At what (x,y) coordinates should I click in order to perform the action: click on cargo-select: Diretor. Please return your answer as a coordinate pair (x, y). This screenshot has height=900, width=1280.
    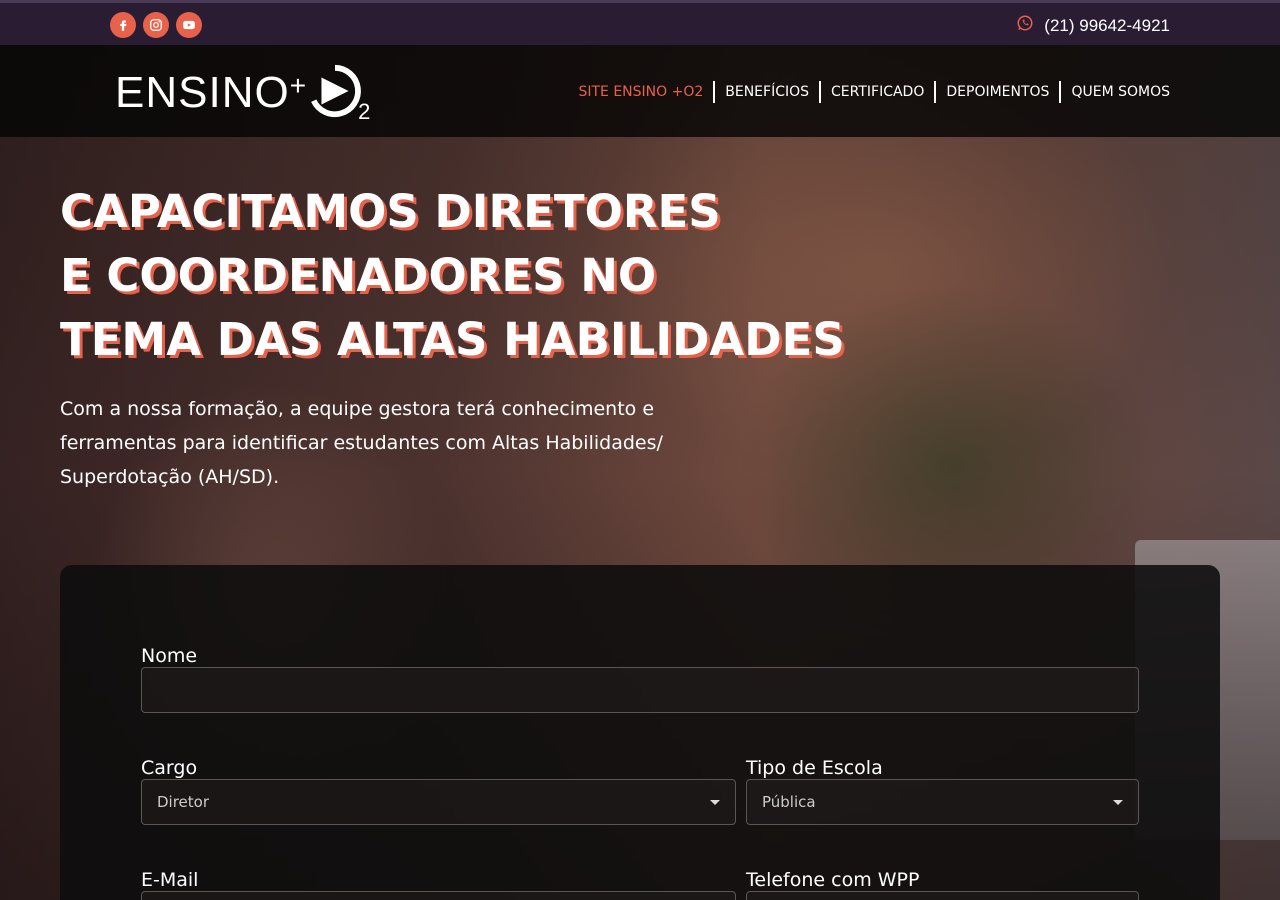
    Looking at the image, I should click on (438, 802).